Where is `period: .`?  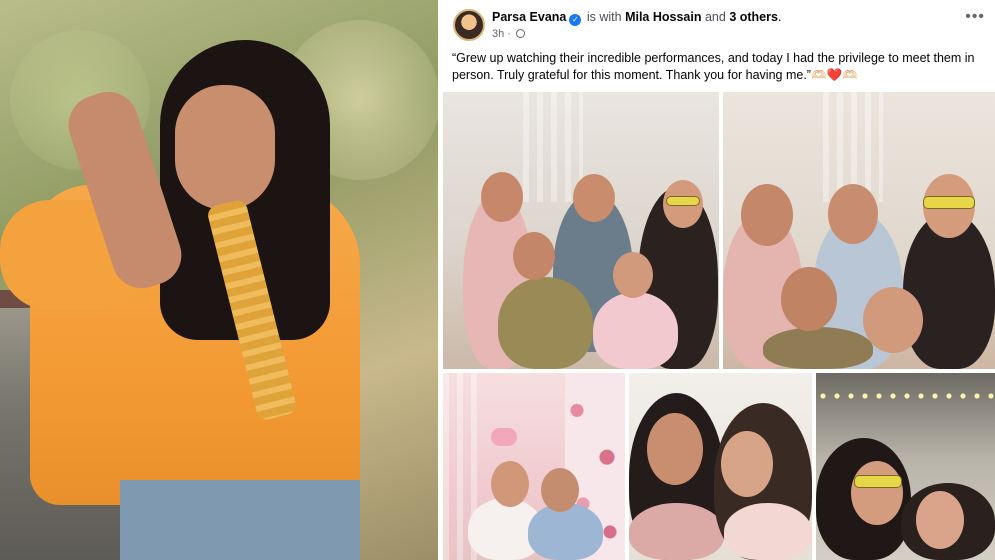 period: . is located at coordinates (779, 17).